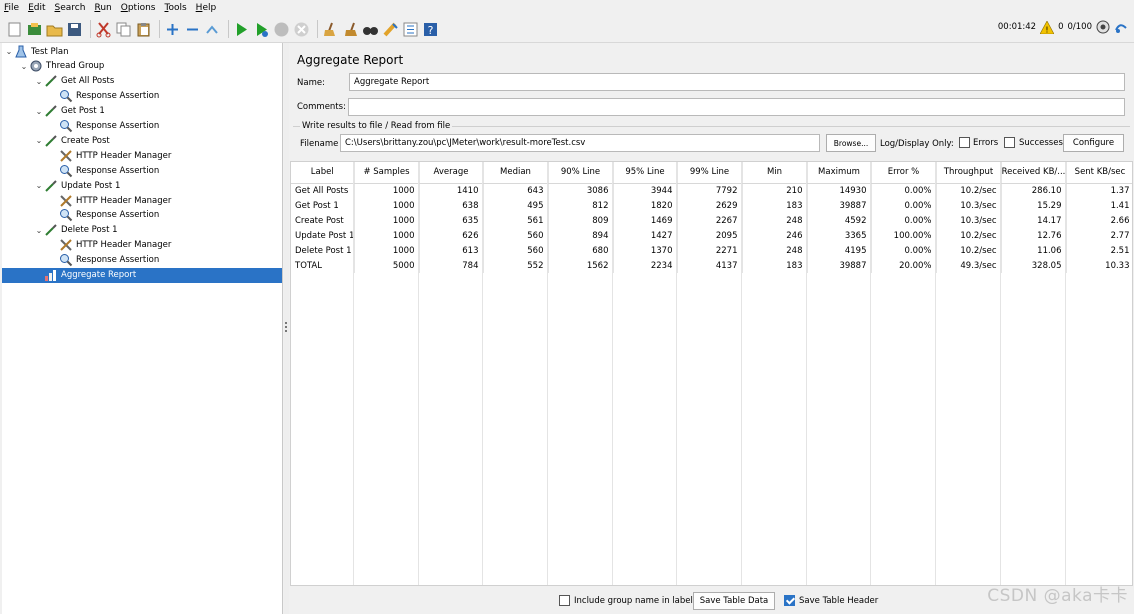  What do you see at coordinates (330, 29) in the screenshot?
I see `clear-broom-icon` at bounding box center [330, 29].